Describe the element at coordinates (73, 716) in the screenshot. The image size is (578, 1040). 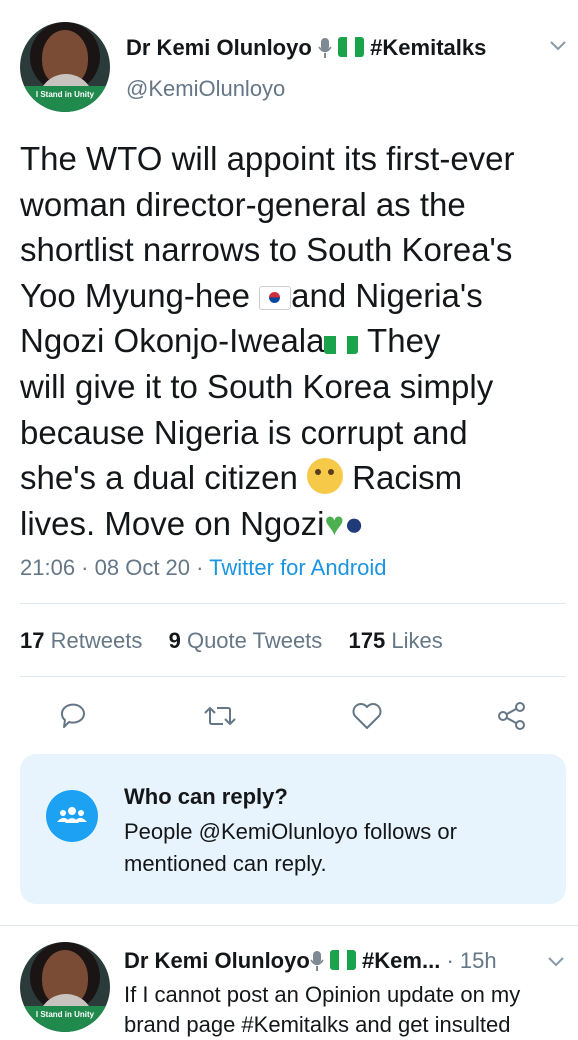
I see `reply-icon` at that location.